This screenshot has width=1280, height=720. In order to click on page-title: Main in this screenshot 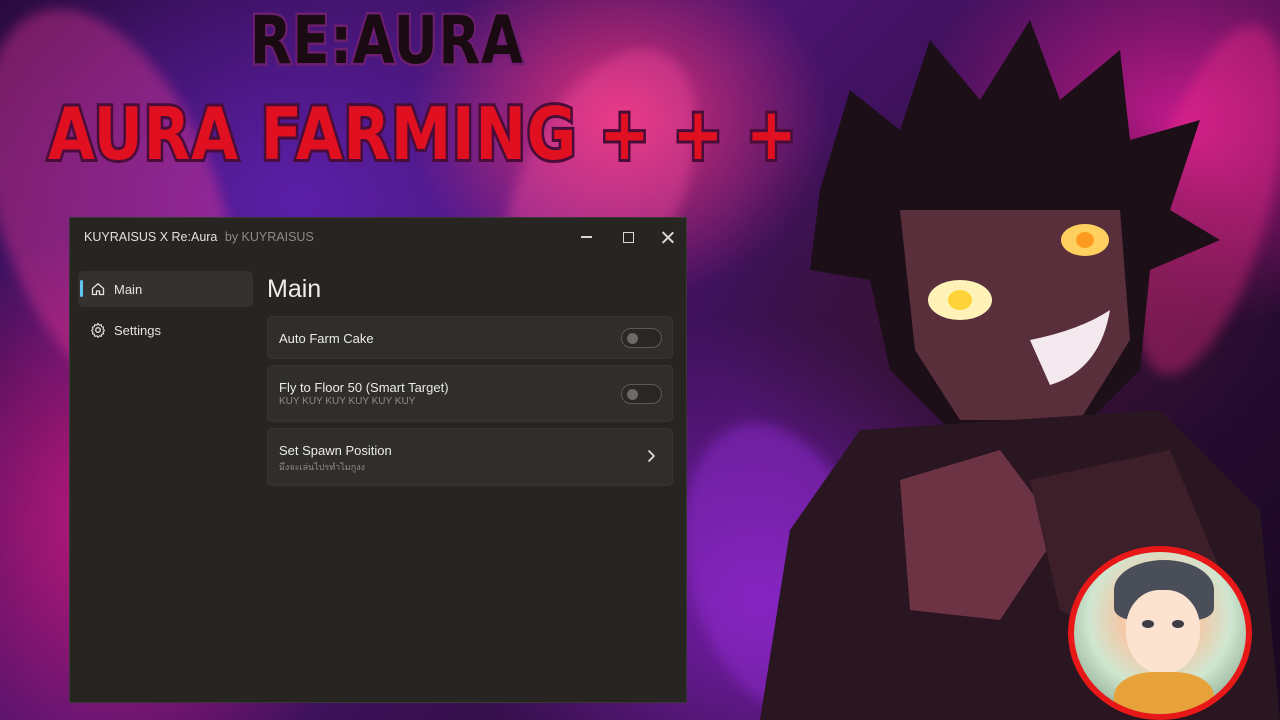, I will do `click(294, 289)`.